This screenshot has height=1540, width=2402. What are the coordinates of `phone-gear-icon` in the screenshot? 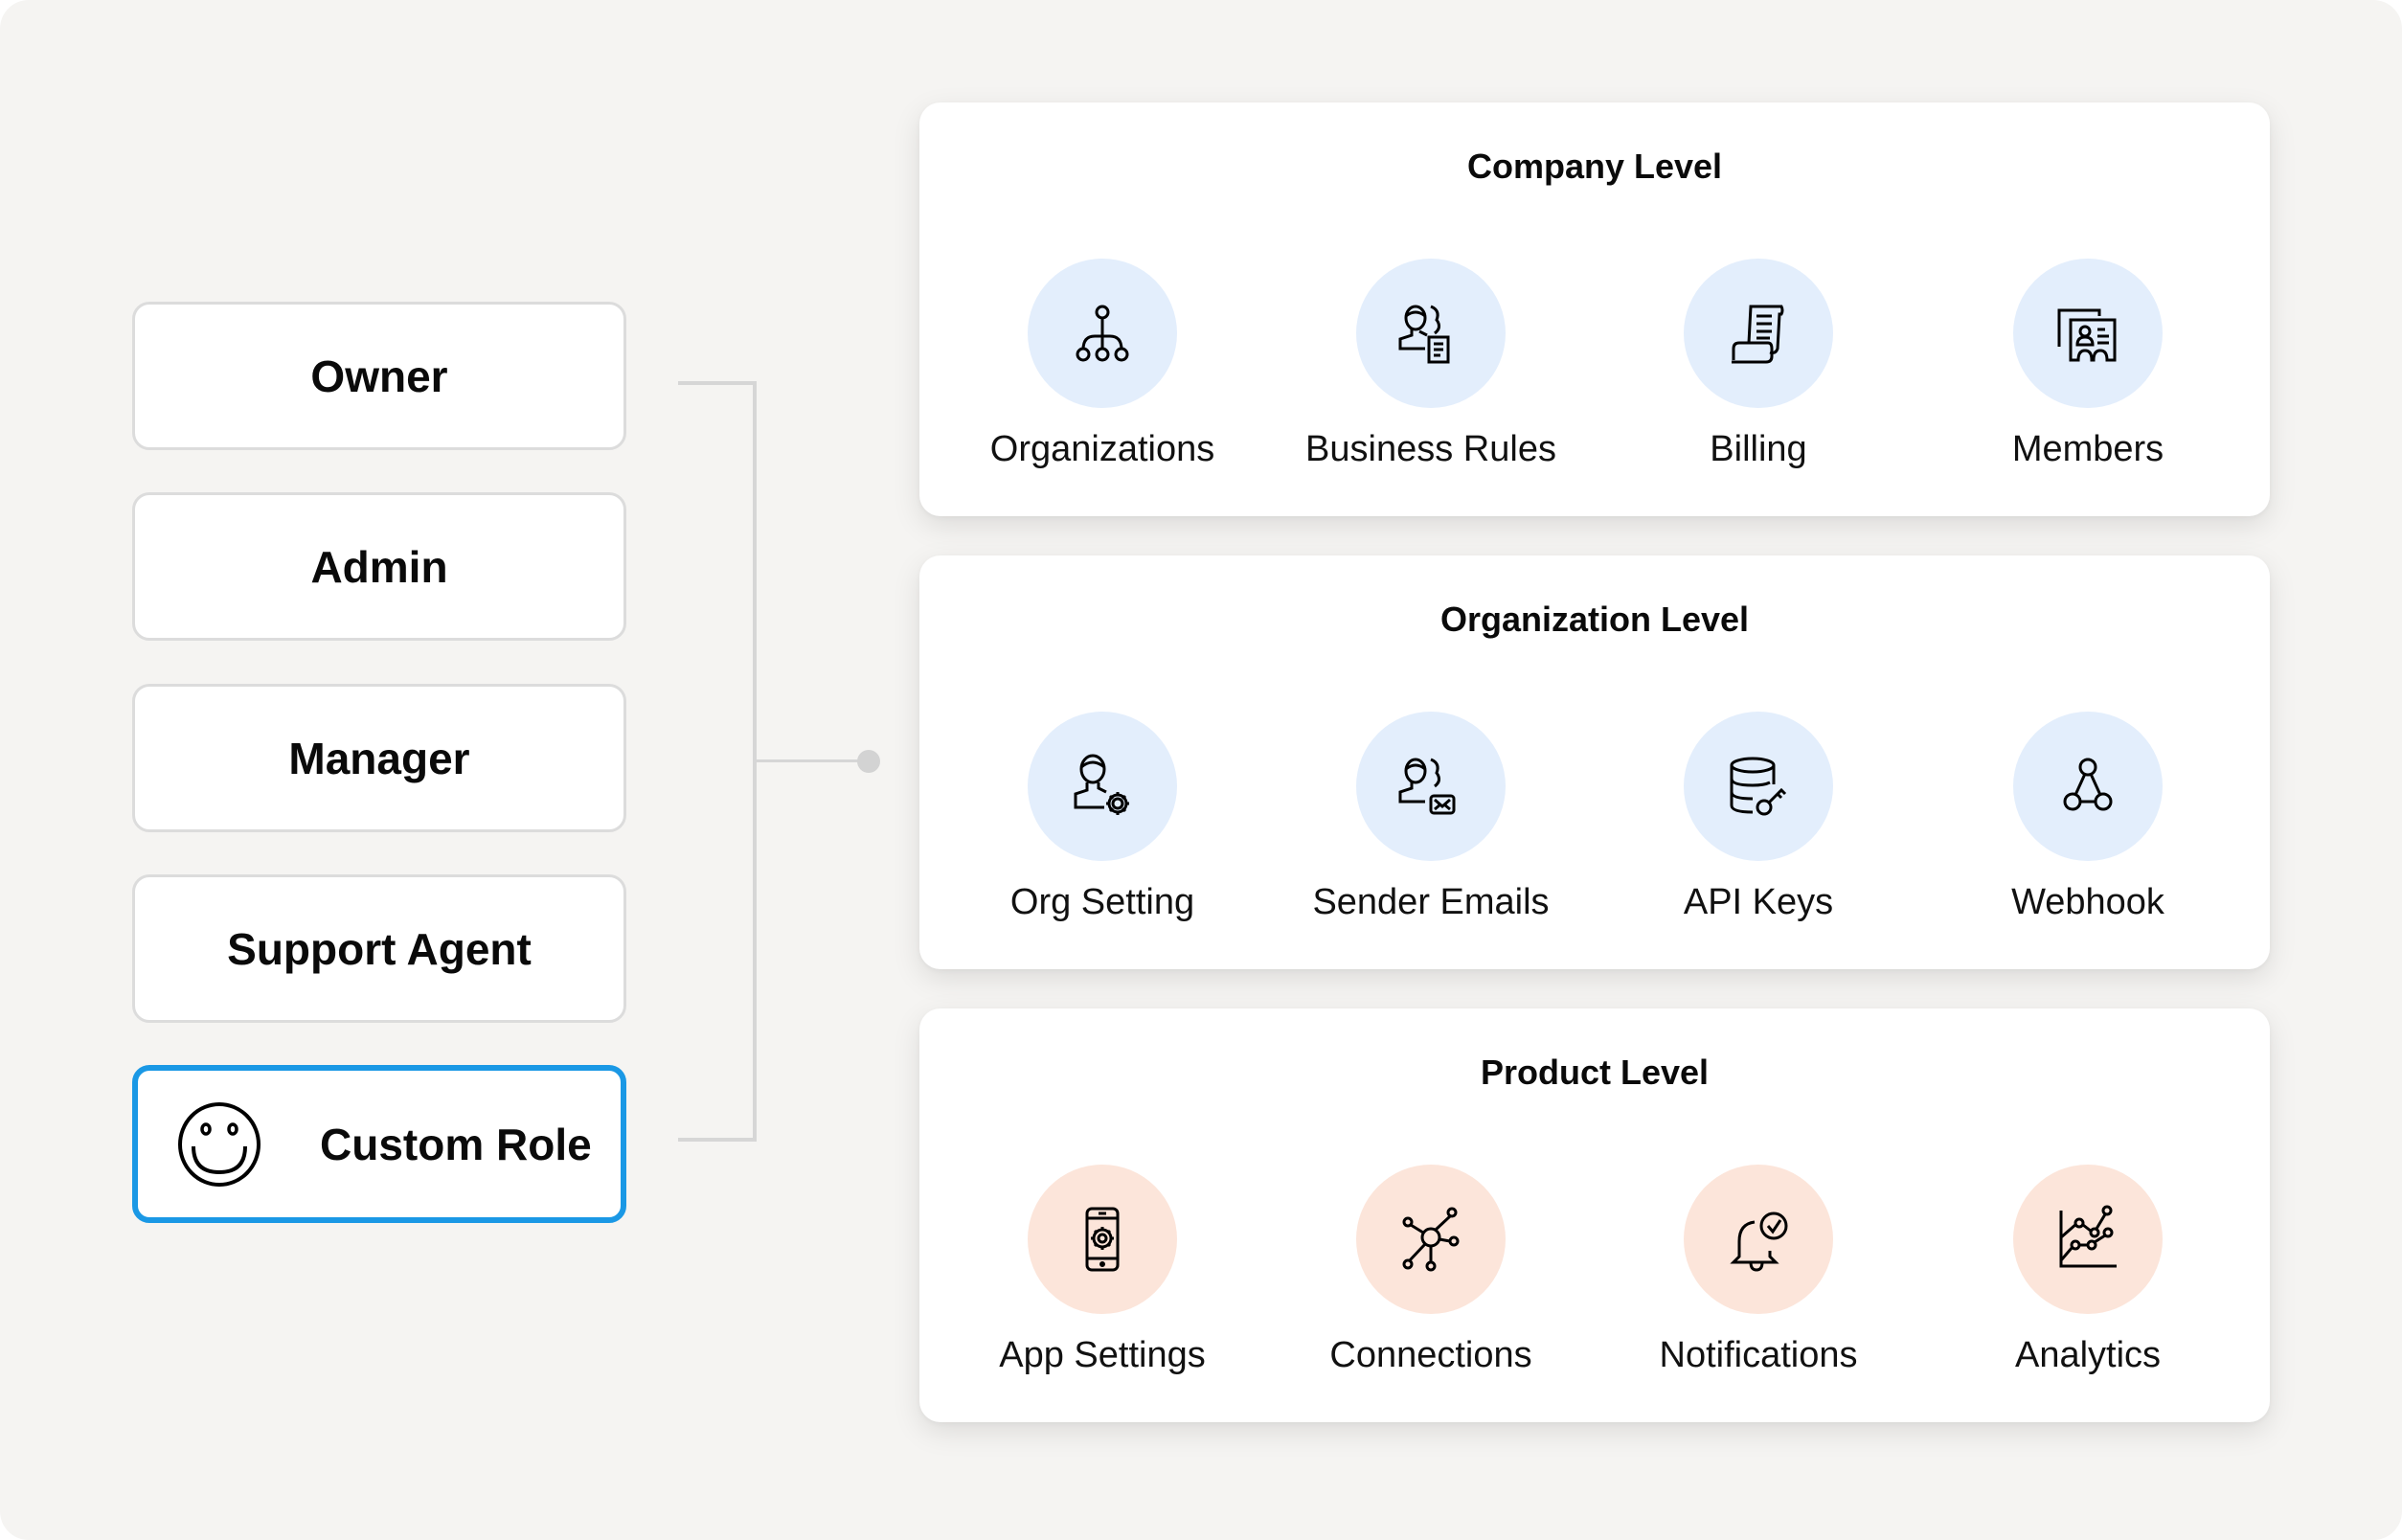 It's located at (1103, 1239).